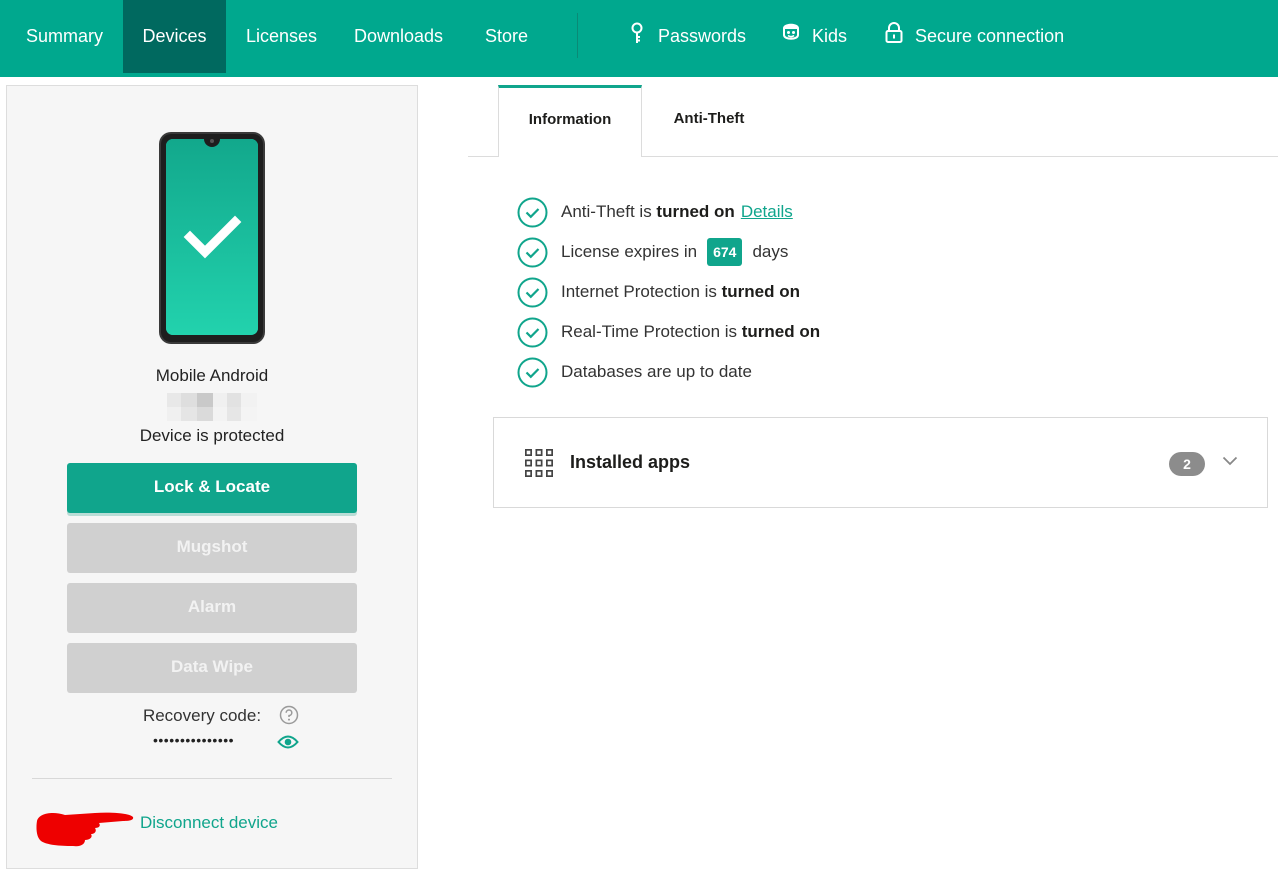 The width and height of the screenshot is (1278, 883). What do you see at coordinates (506, 36) in the screenshot?
I see `nav-store: Store` at bounding box center [506, 36].